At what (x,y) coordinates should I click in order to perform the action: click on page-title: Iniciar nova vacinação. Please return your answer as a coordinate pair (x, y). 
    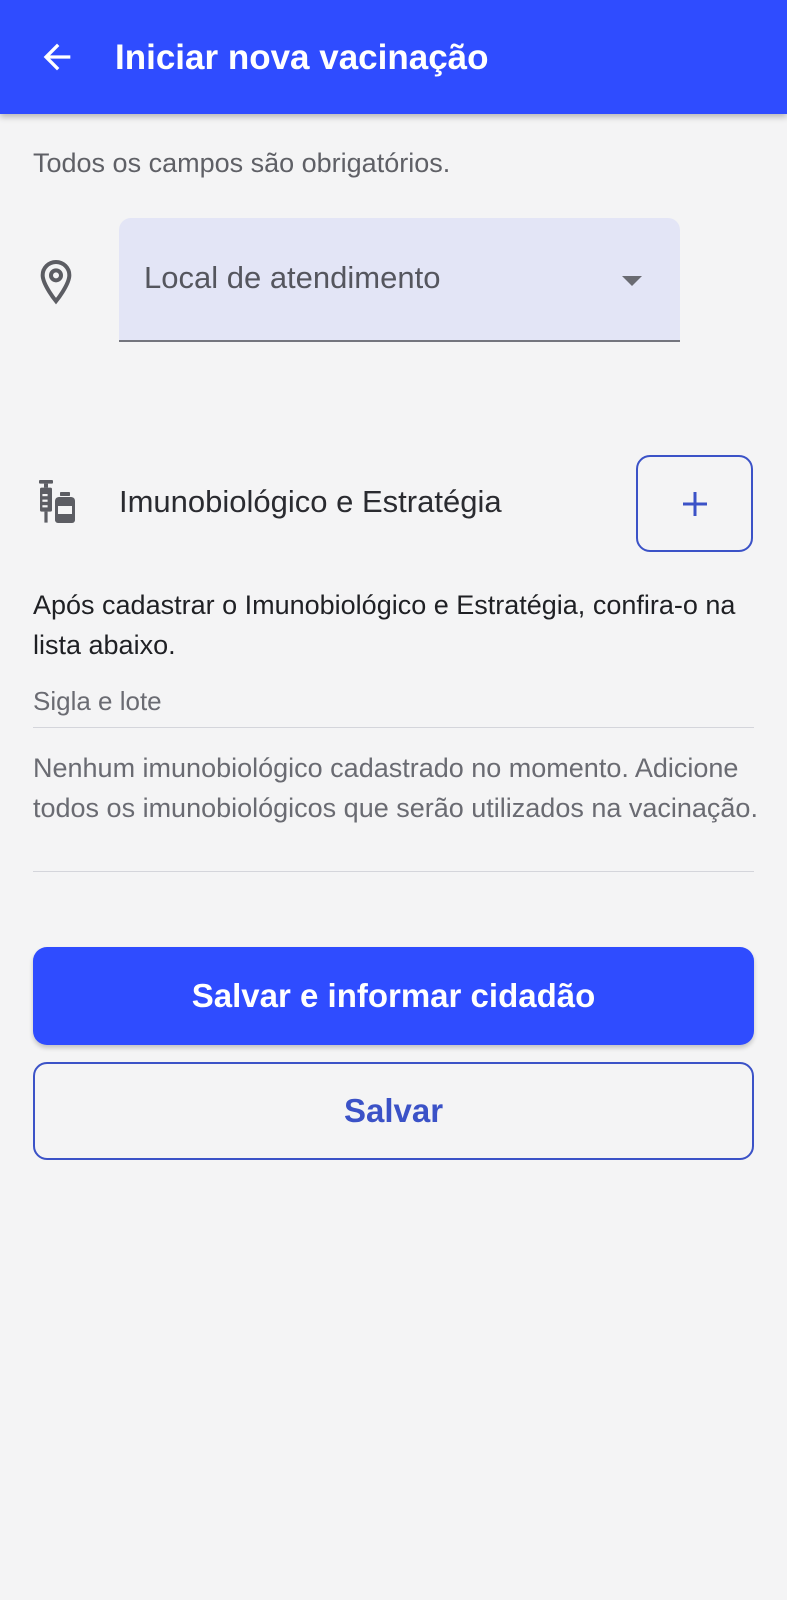
    Looking at the image, I should click on (302, 57).